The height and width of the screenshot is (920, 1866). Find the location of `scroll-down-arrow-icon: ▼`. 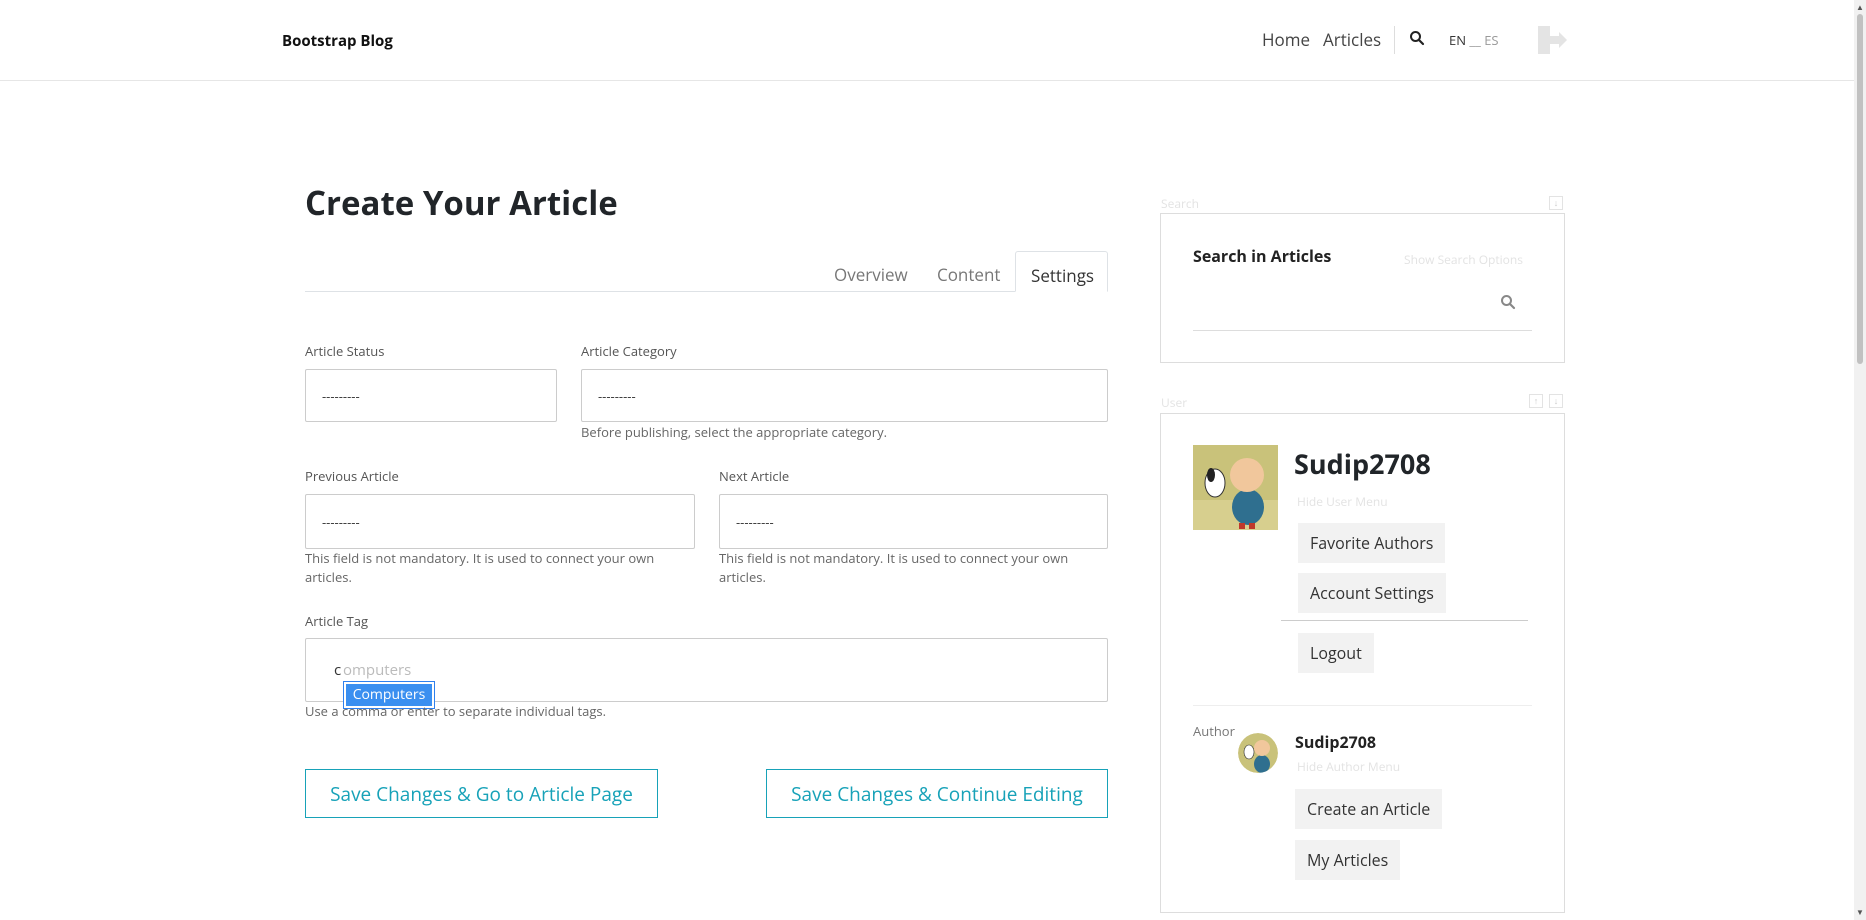

scroll-down-arrow-icon: ▼ is located at coordinates (1860, 912).